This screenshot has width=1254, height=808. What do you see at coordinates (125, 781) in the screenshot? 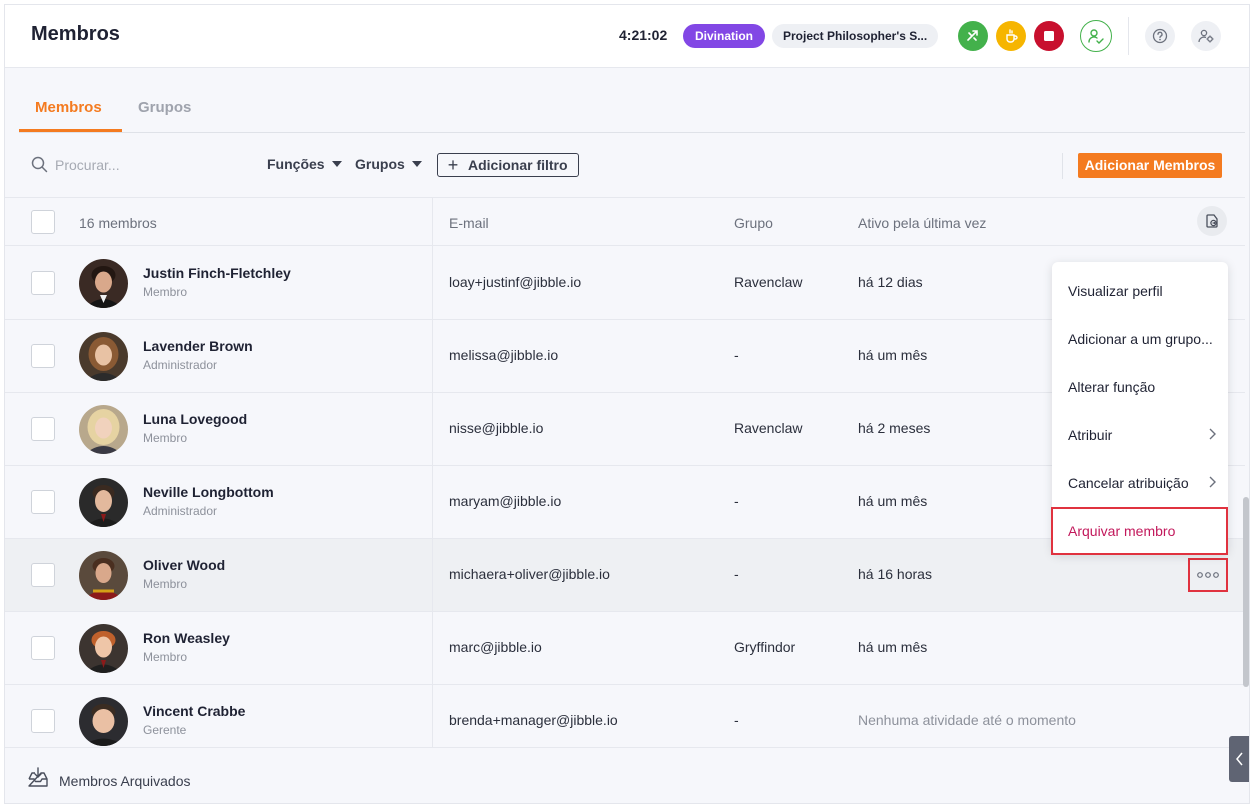
I see `archived-members-link: Membros Arquivados` at bounding box center [125, 781].